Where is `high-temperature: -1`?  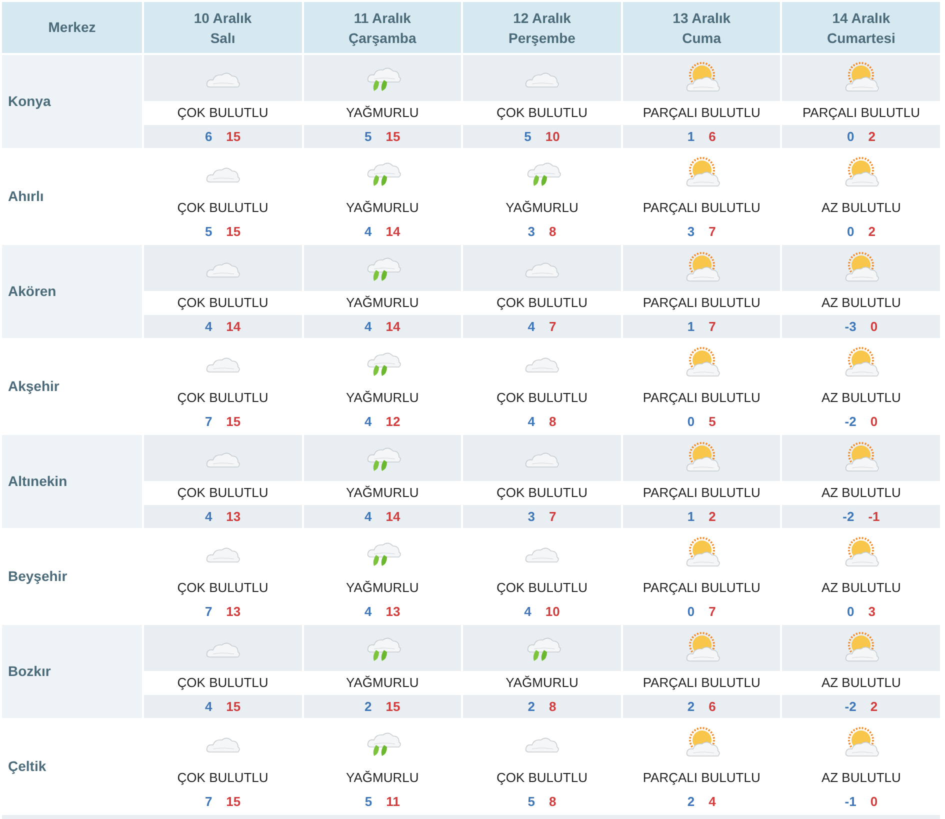
high-temperature: -1 is located at coordinates (874, 517).